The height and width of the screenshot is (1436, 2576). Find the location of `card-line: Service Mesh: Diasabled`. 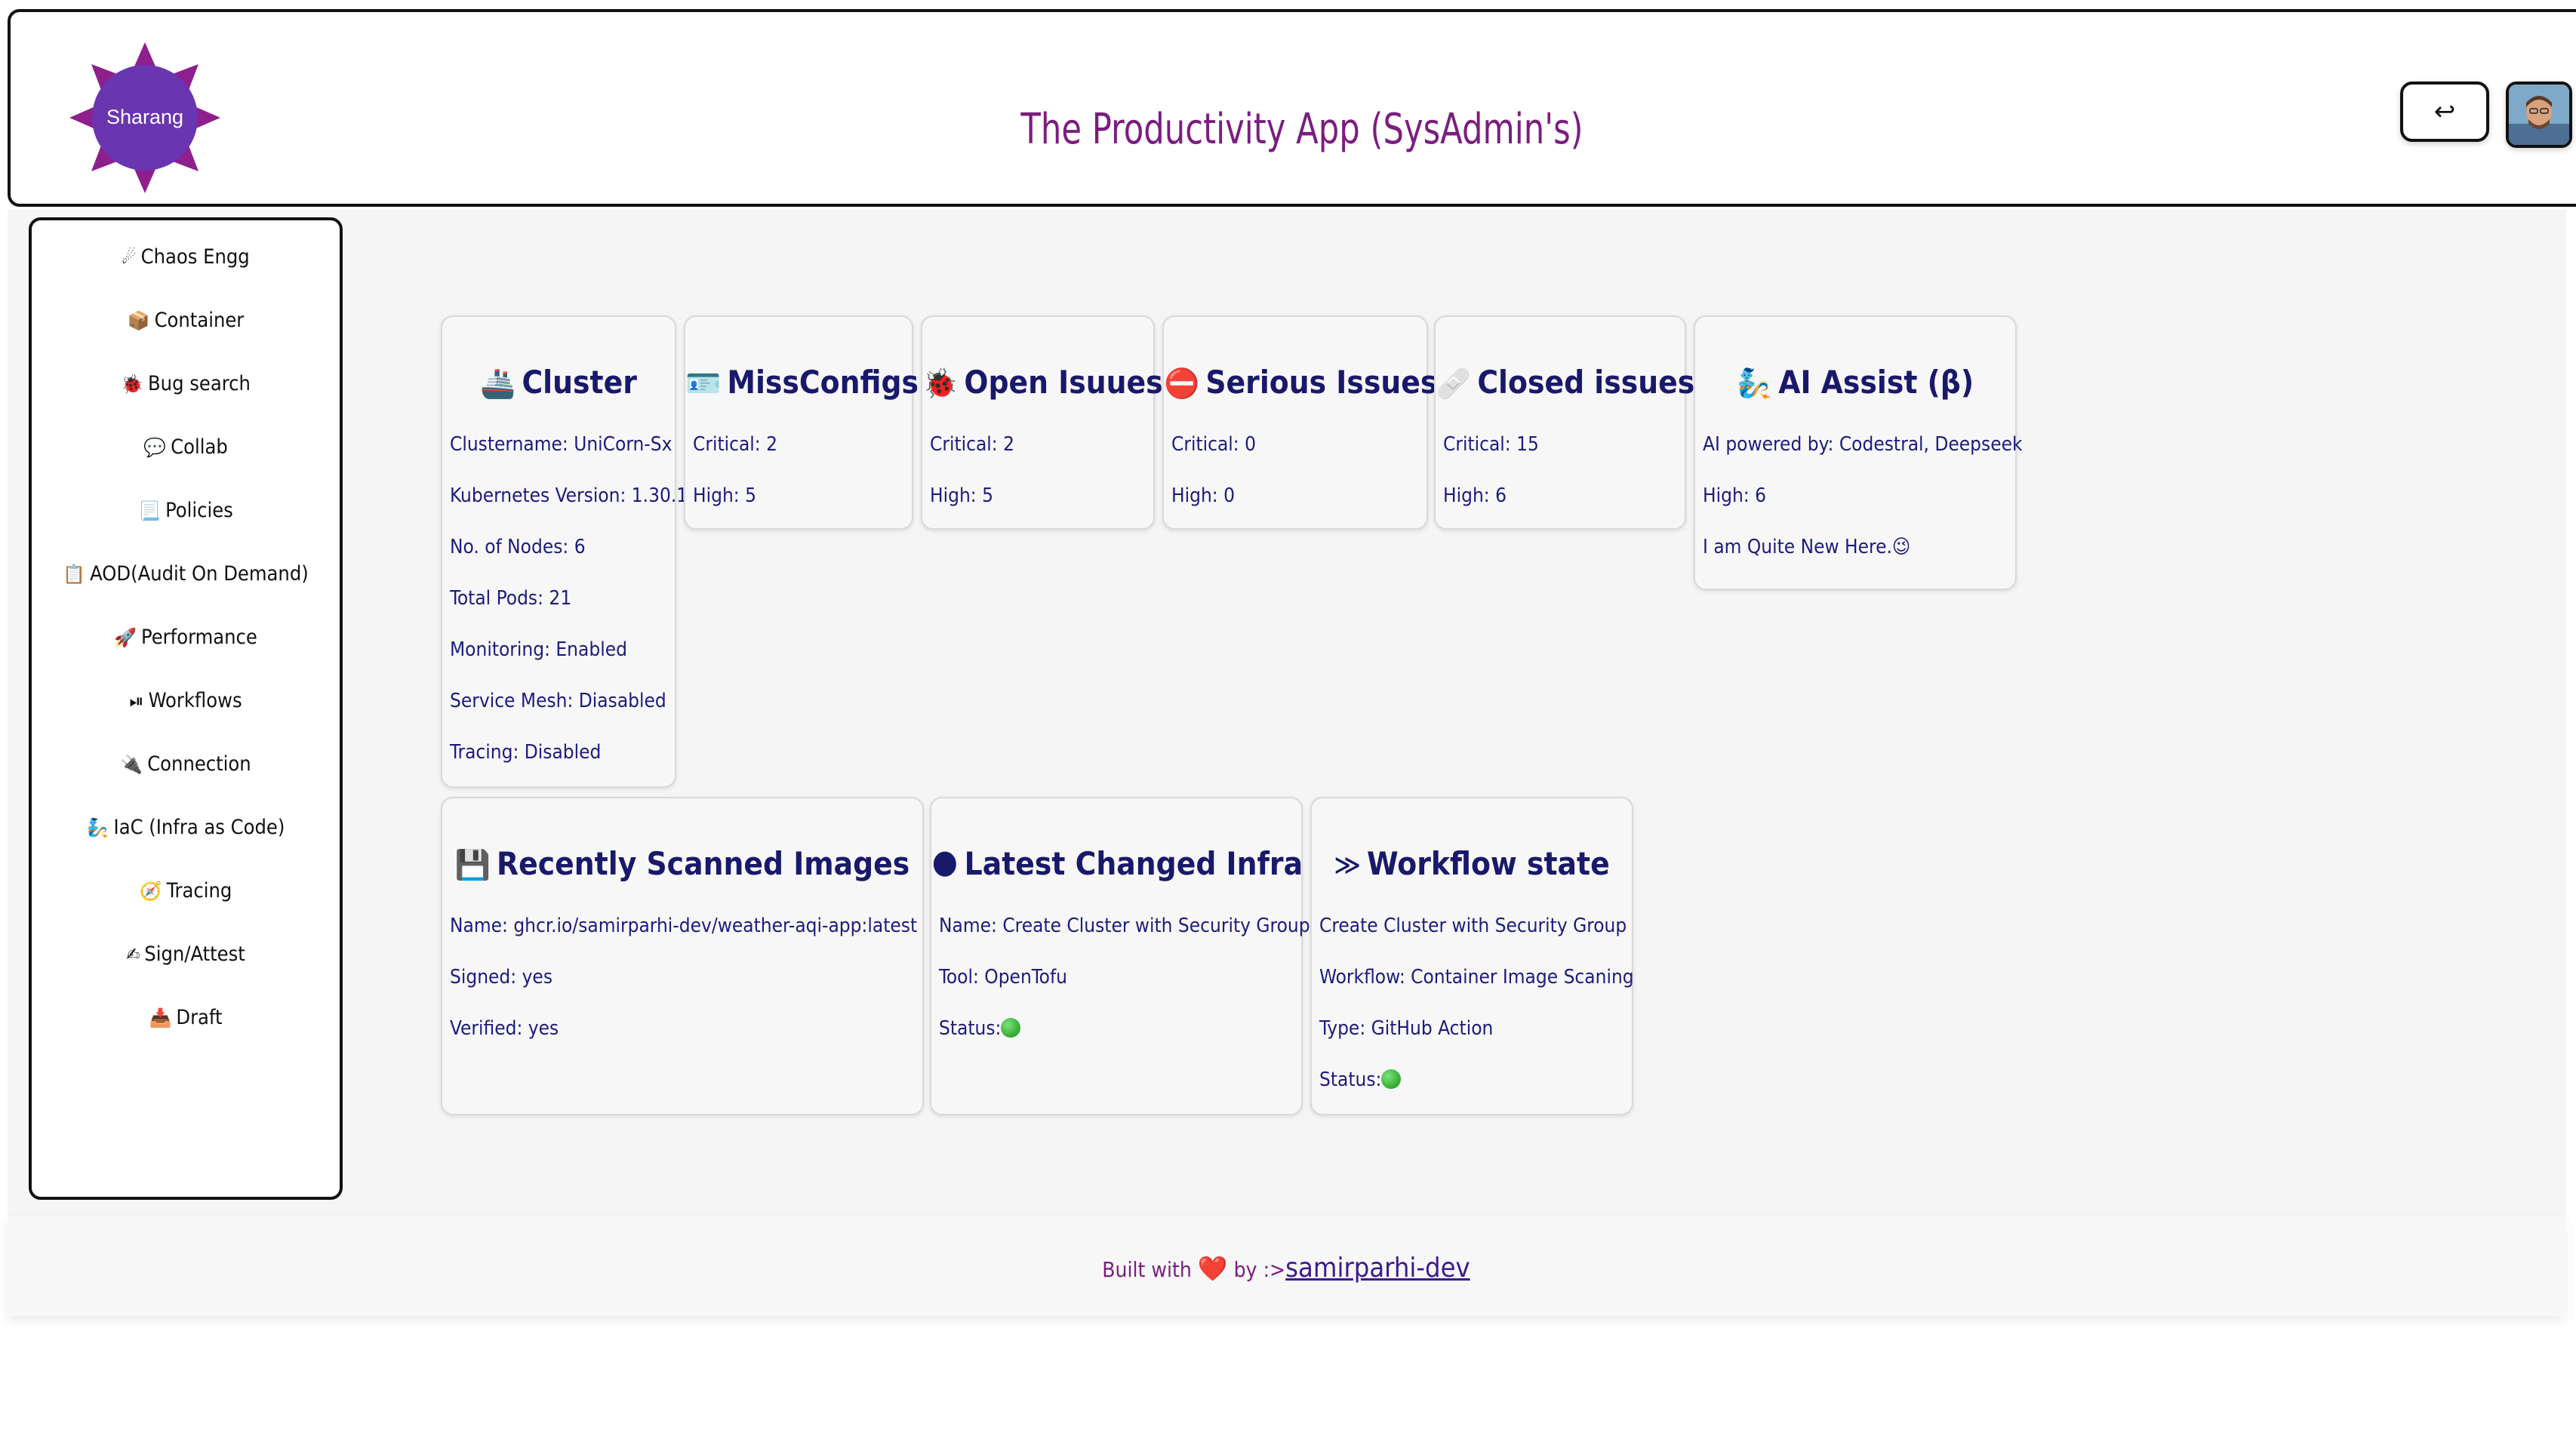

card-line: Service Mesh: Diasabled is located at coordinates (558, 701).